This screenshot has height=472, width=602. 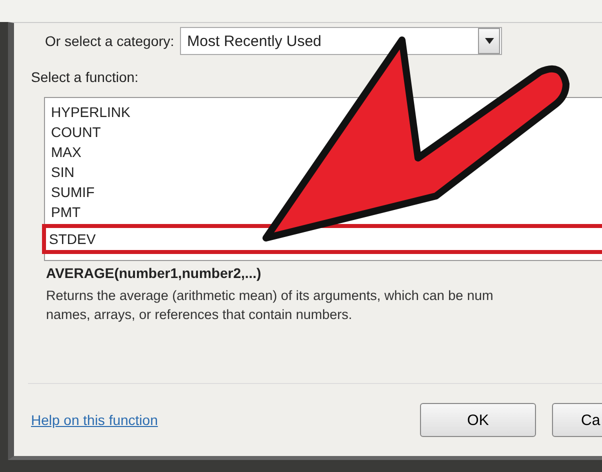 I want to click on dropdown-button, so click(x=489, y=41).